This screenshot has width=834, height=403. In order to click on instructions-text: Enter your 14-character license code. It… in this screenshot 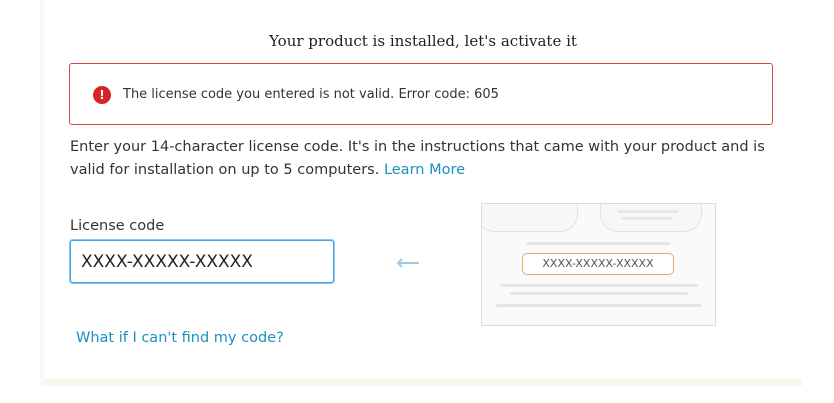, I will do `click(430, 159)`.